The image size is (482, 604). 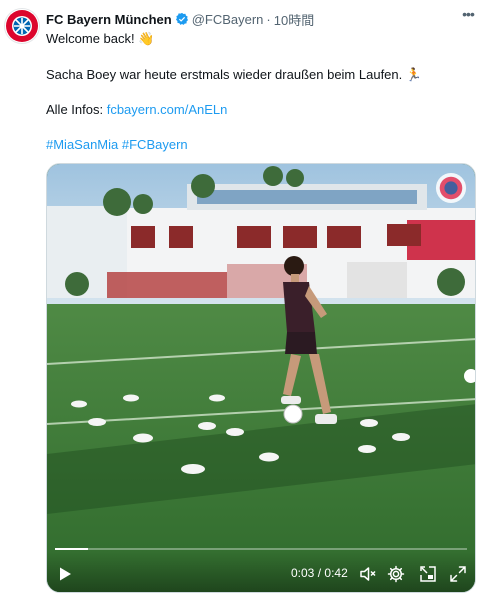 What do you see at coordinates (182, 19) in the screenshot?
I see `verified-icon` at bounding box center [182, 19].